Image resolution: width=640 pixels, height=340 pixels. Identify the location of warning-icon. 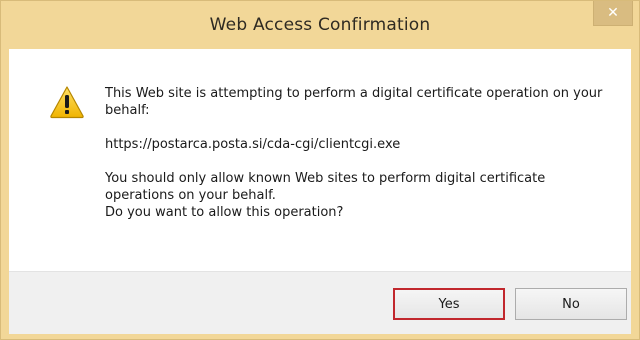
(67, 102).